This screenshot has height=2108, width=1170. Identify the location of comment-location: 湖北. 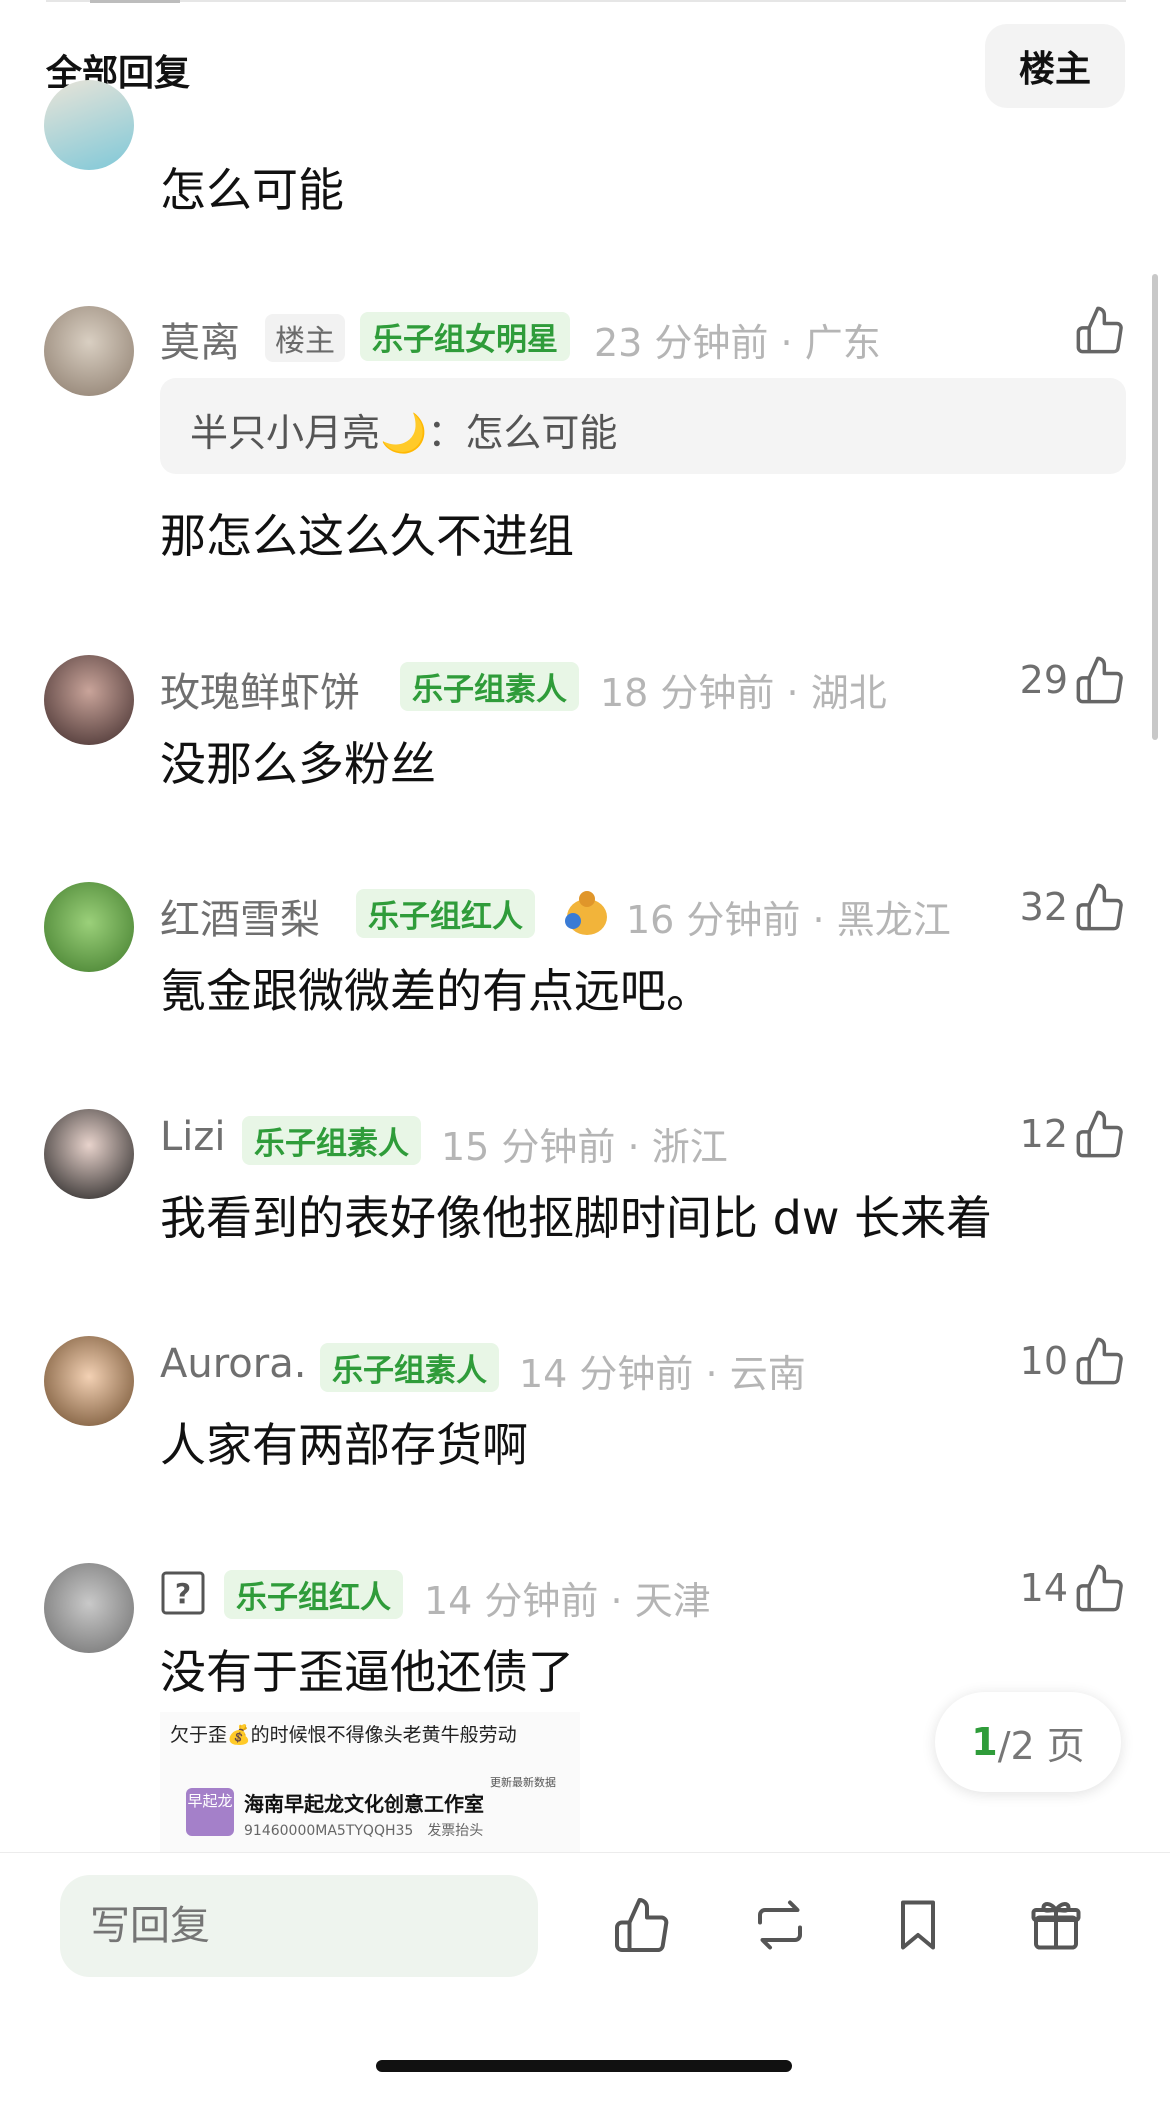
(848, 693).